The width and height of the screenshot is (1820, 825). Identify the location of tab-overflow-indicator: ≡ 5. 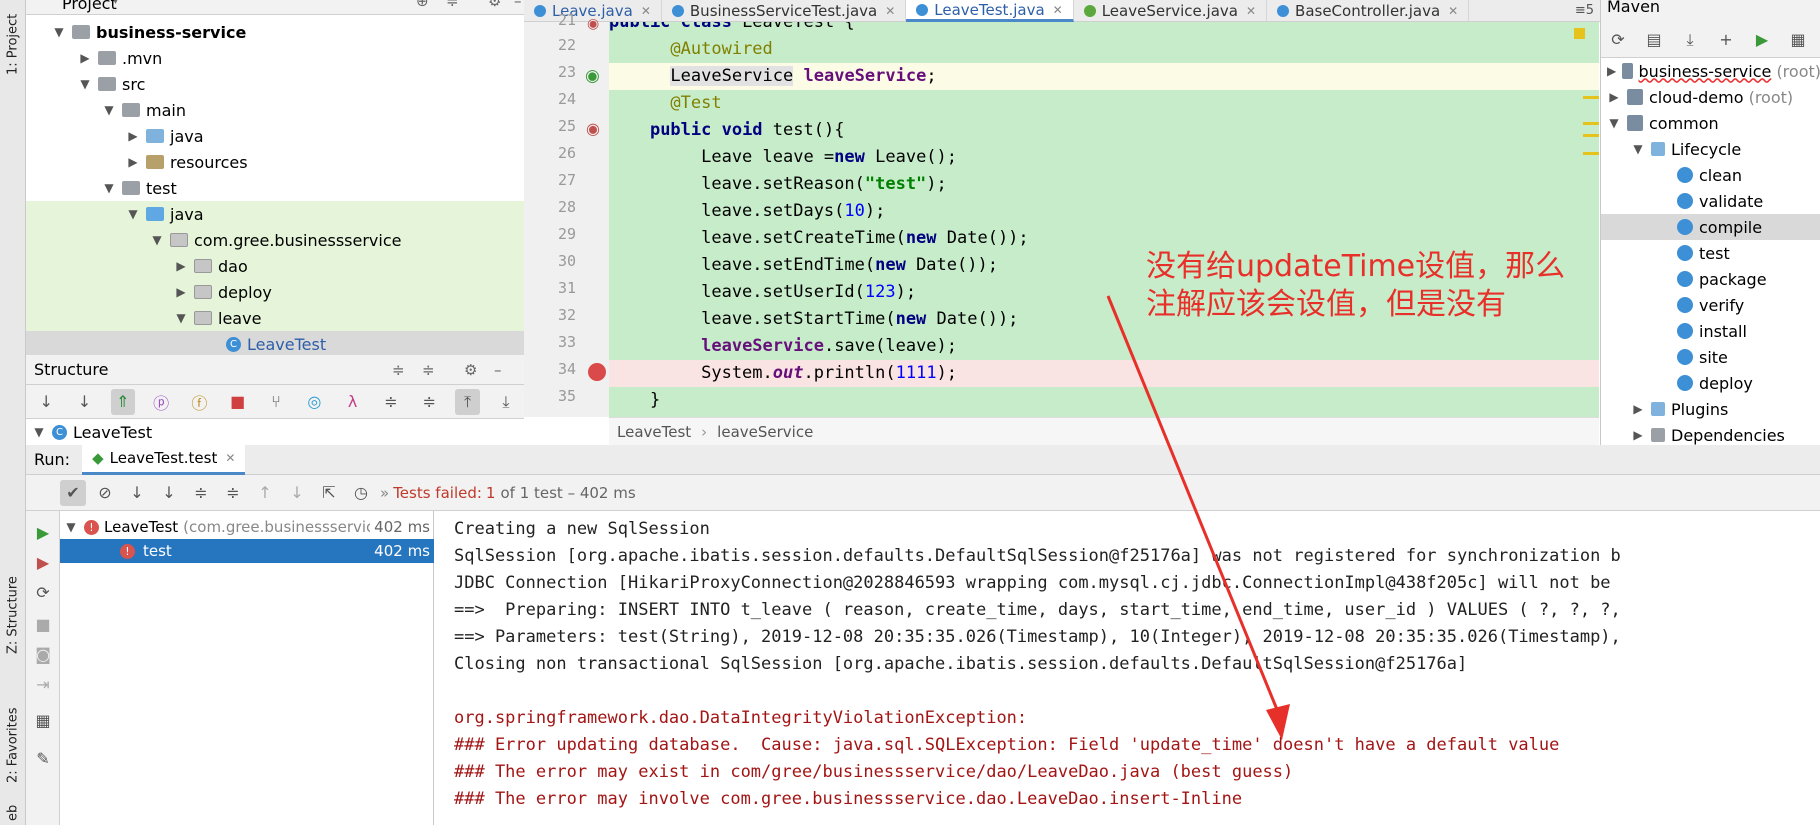
(1587, 10).